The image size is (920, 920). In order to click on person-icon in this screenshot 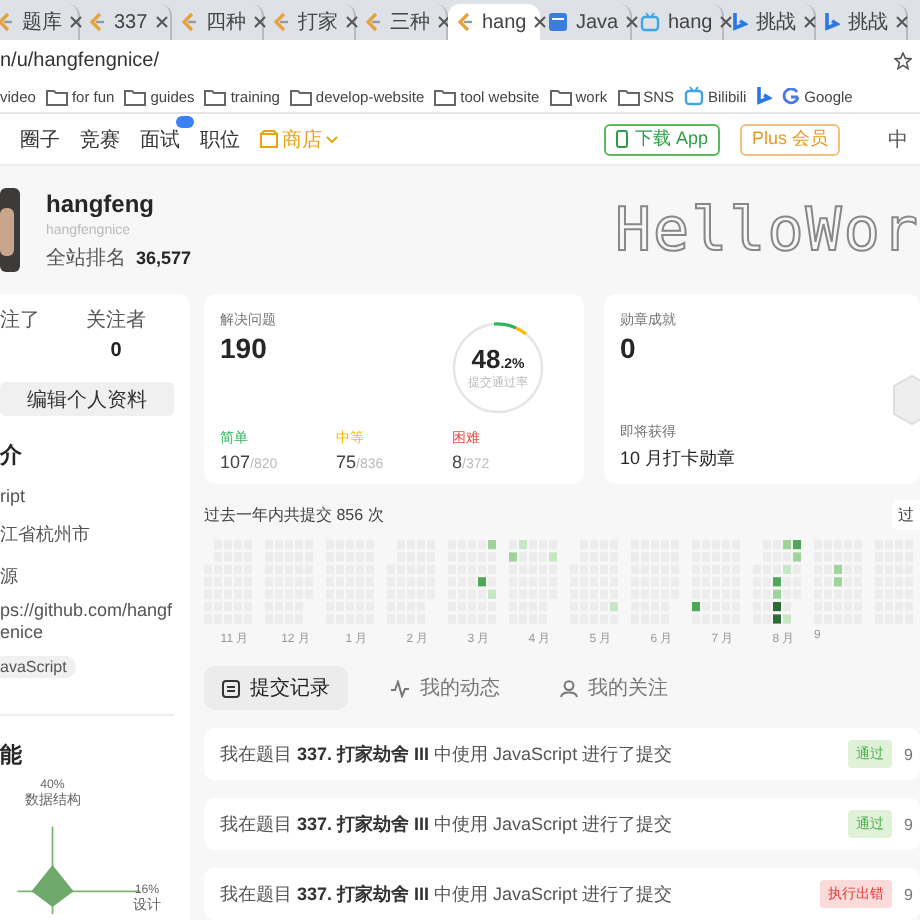, I will do `click(569, 688)`.